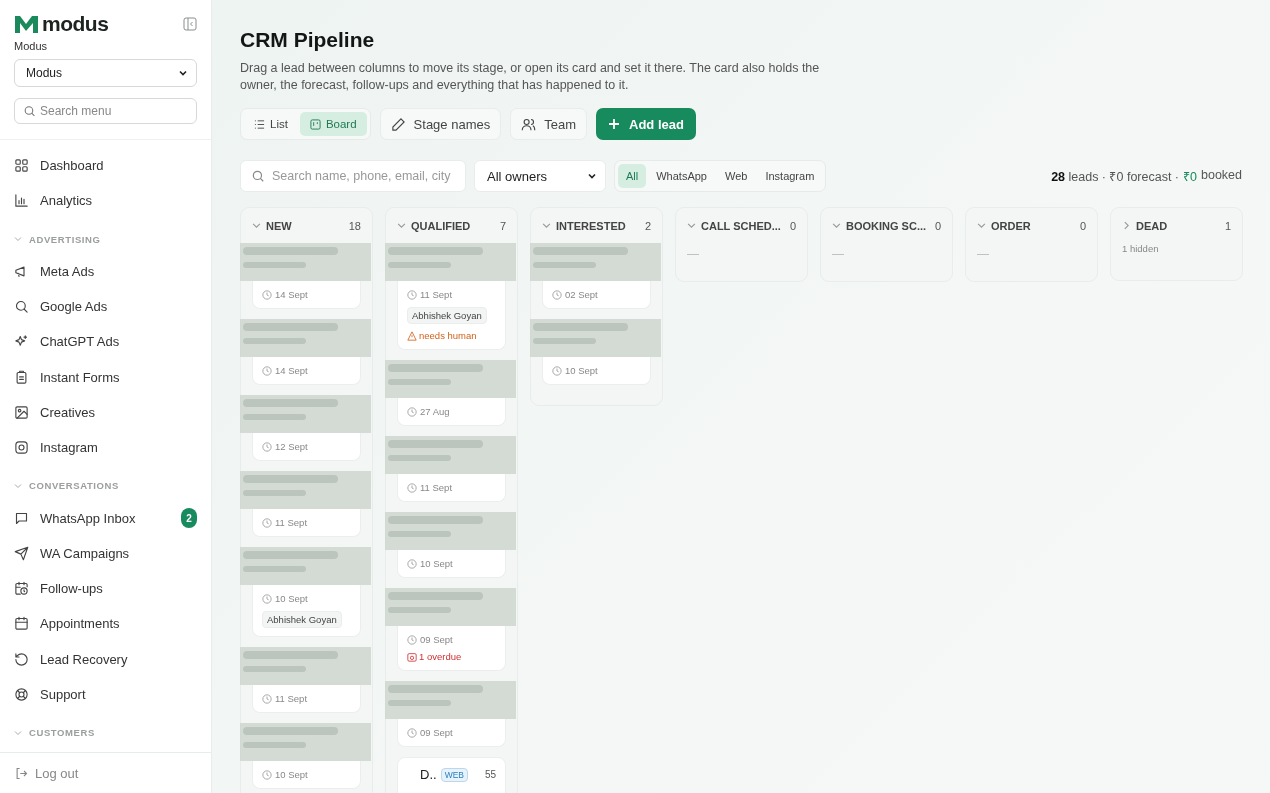 Image resolution: width=1270 pixels, height=793 pixels. Describe the element at coordinates (436, 639) in the screenshot. I see `card-date: 09 Sept` at that location.